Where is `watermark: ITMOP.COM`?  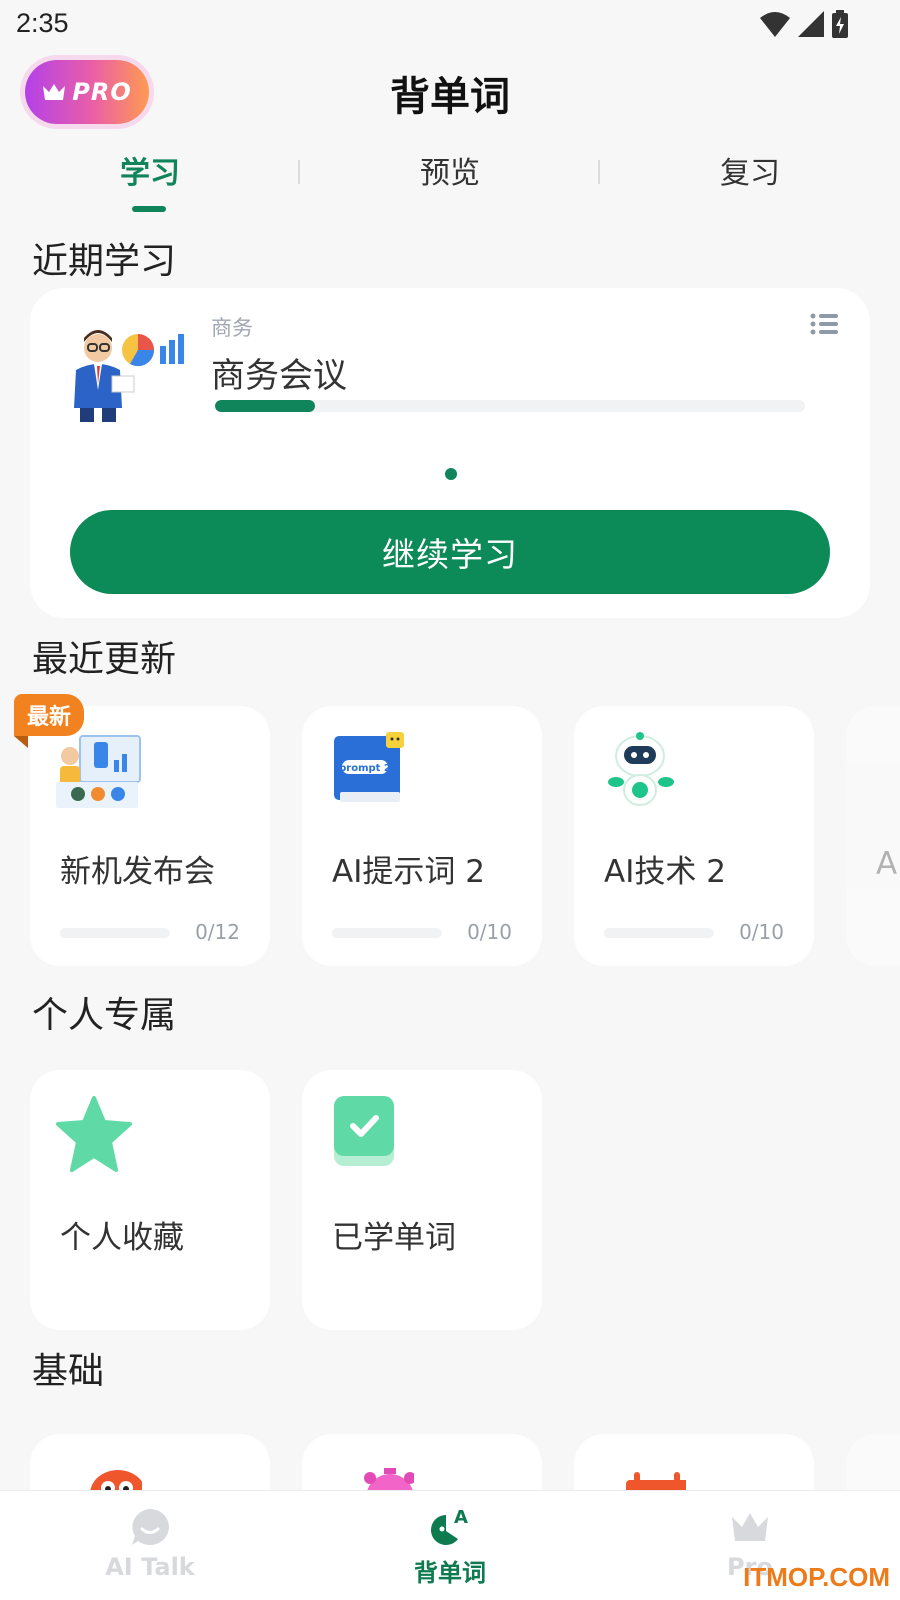
watermark: ITMOP.COM is located at coordinates (816, 1577).